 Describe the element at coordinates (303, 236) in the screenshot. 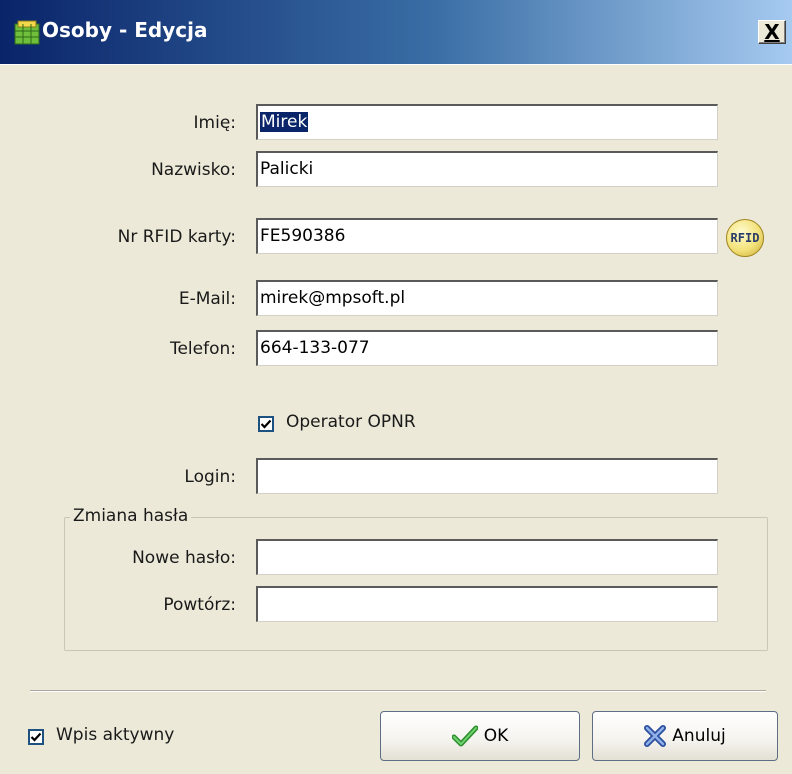

I see `rfid-value: FE590386` at that location.